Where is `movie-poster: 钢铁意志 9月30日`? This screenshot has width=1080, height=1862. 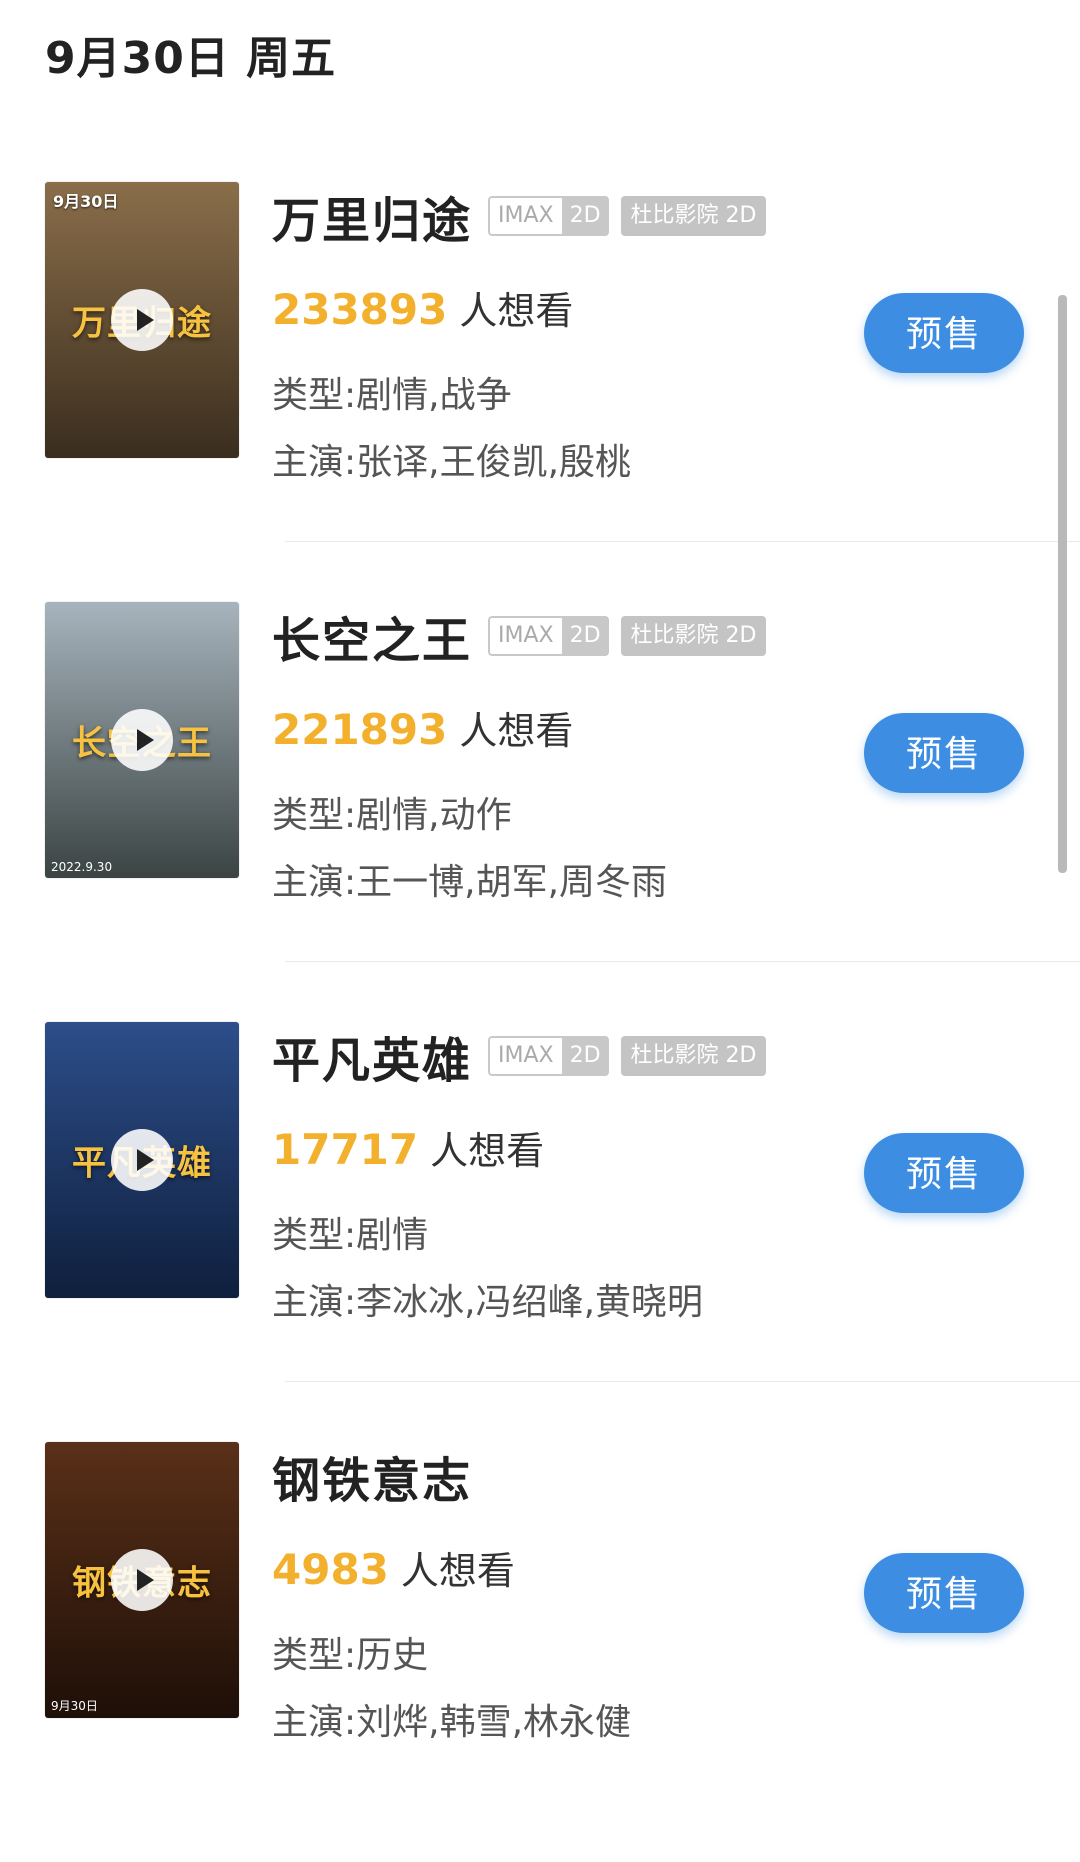
movie-poster: 钢铁意志 9月30日 is located at coordinates (142, 1580).